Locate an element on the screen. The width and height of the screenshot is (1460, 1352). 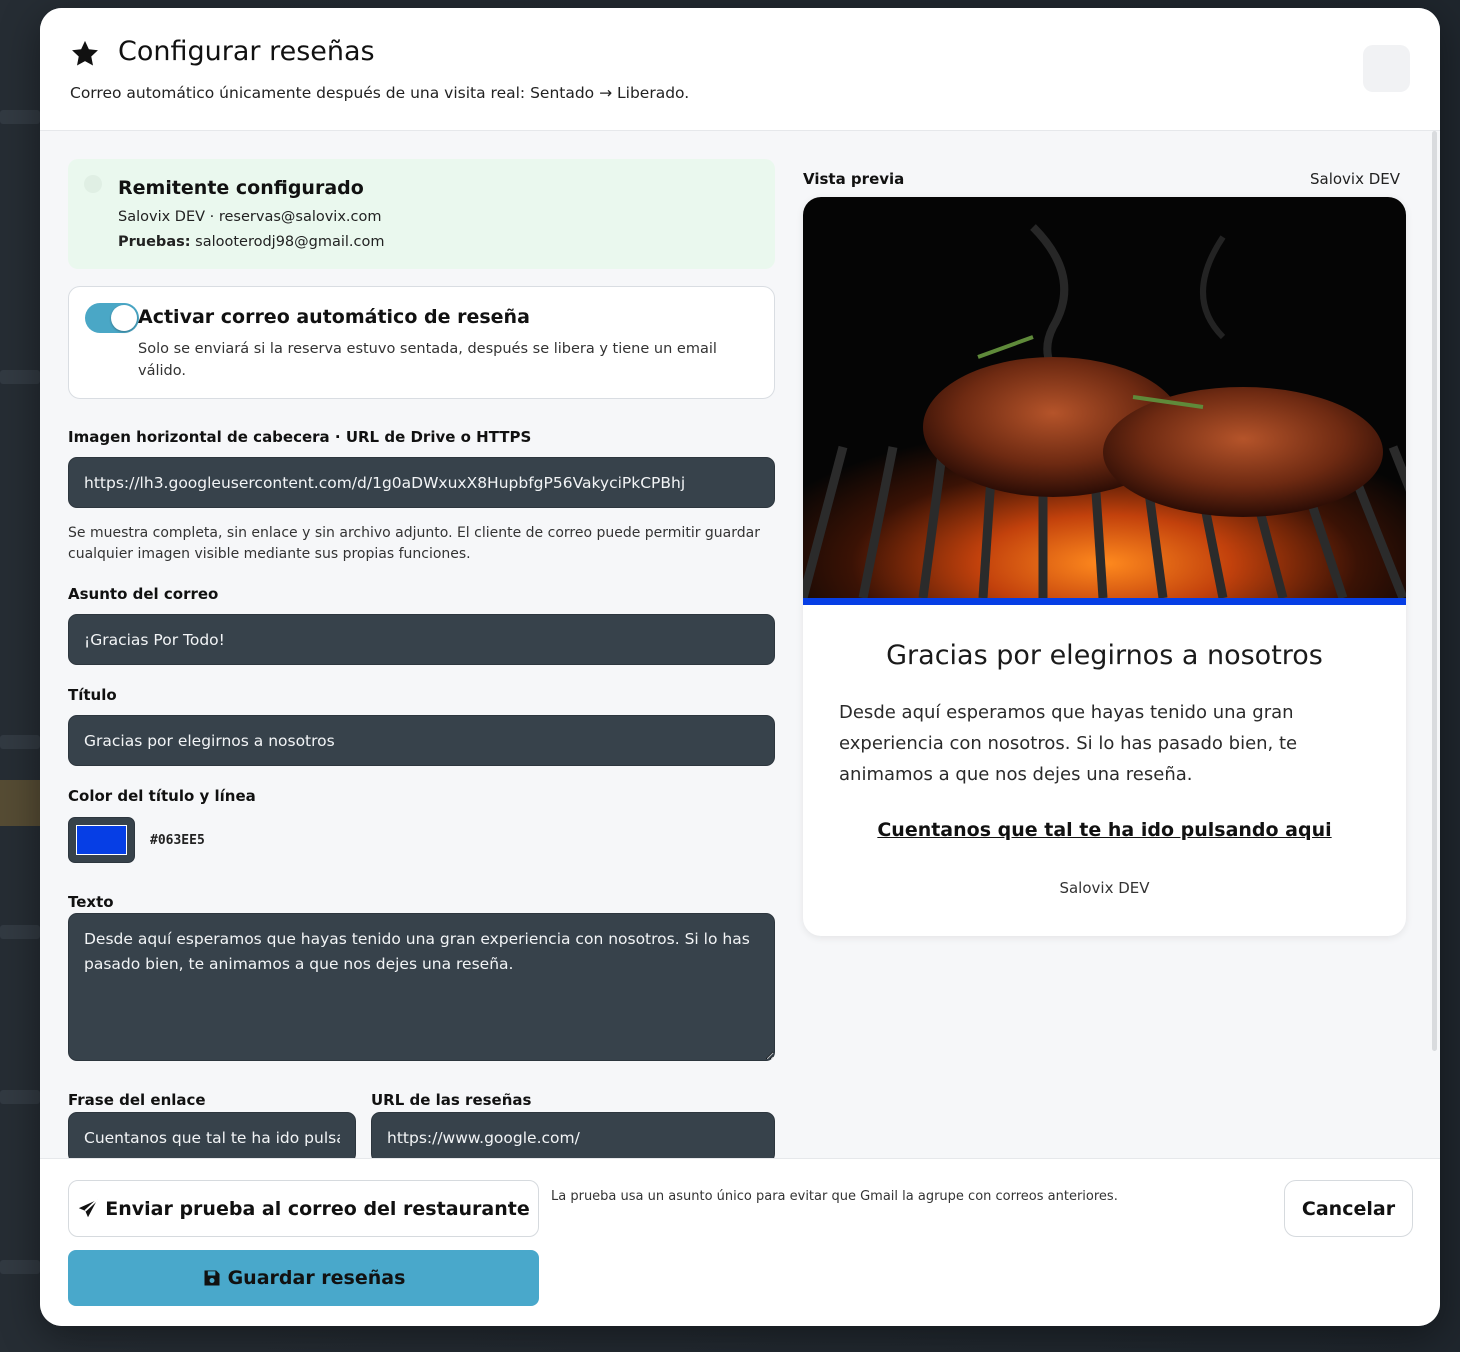
sender-title: Remitente configurado is located at coordinates (241, 188).